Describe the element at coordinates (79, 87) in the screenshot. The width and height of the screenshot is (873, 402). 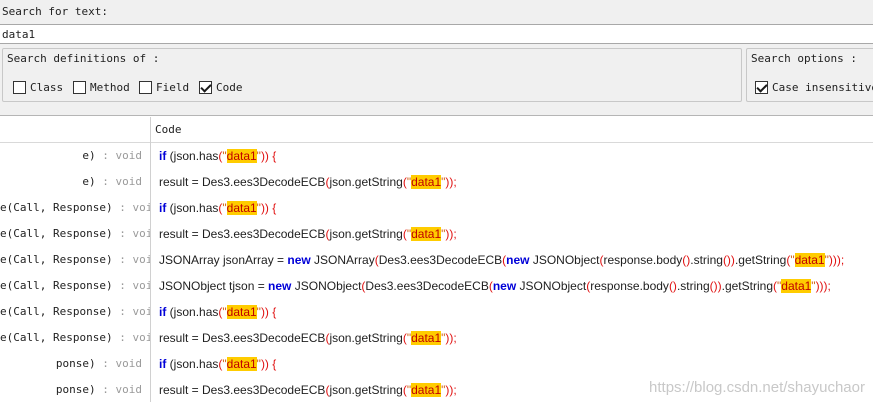
I see `method-checkbox-box` at that location.